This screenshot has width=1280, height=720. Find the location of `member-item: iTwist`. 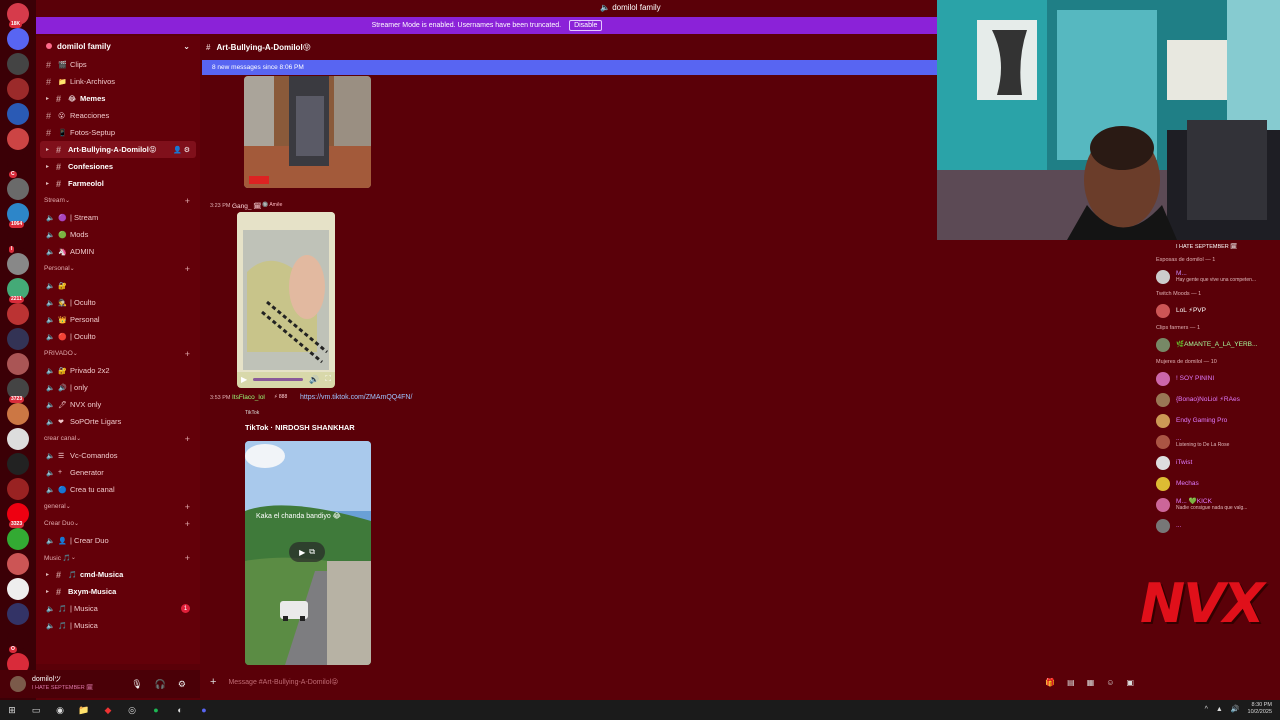

member-item: iTwist is located at coordinates (1215, 462).